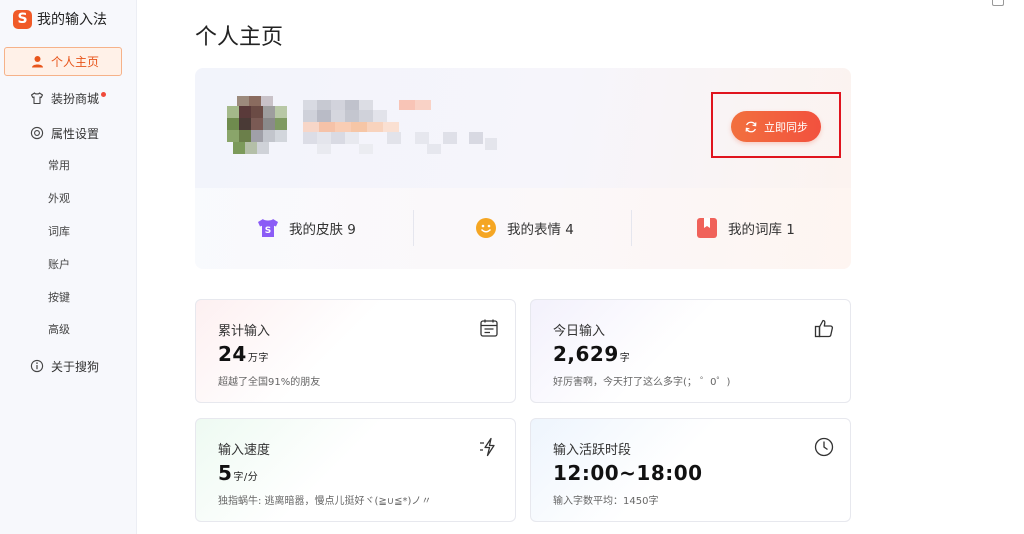  I want to click on refresh-icon, so click(751, 127).